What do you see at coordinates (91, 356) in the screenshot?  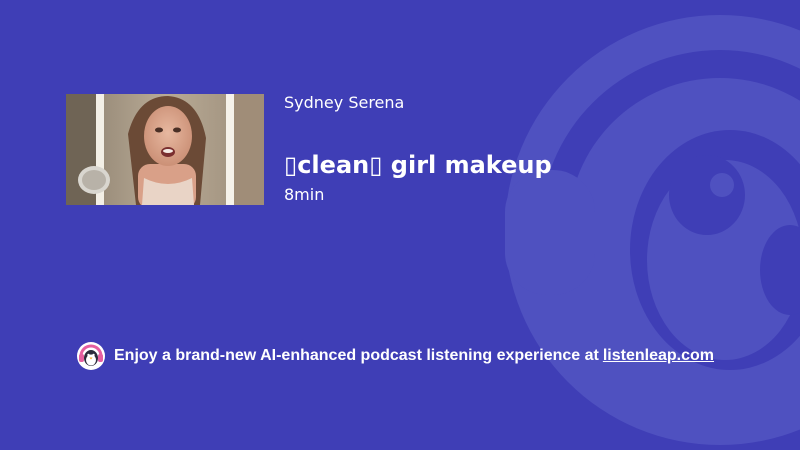 I see `penguin-headphones-icon` at bounding box center [91, 356].